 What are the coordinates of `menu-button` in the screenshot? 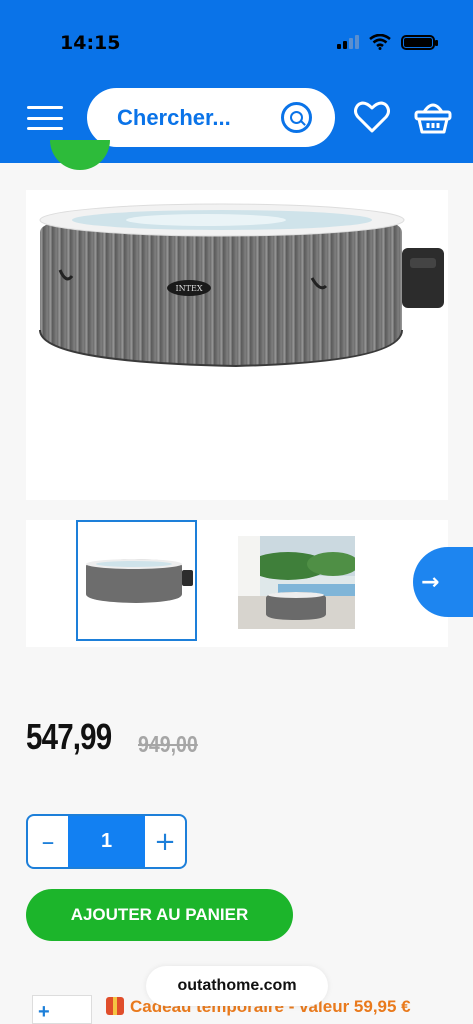 It's located at (45, 118).